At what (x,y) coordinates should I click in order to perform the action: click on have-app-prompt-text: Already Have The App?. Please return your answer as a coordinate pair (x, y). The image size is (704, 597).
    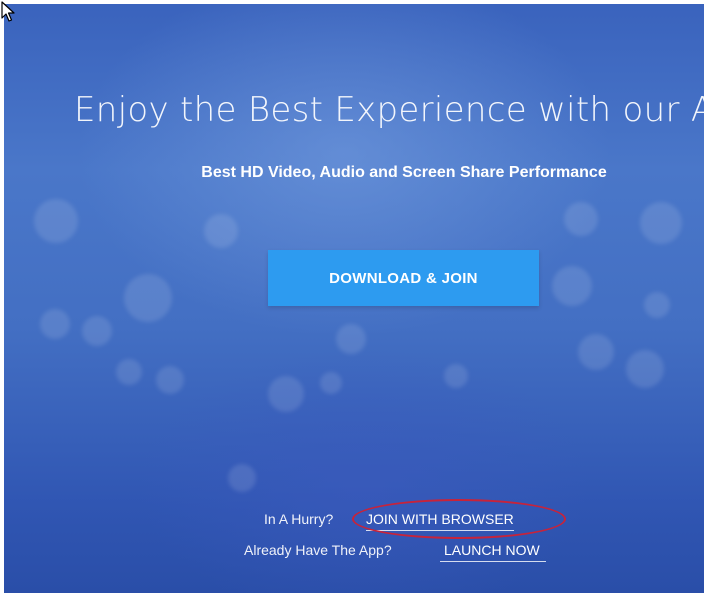
    Looking at the image, I should click on (318, 550).